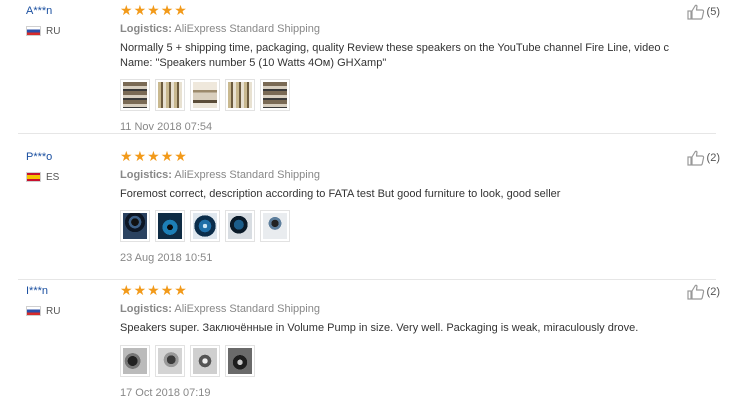 The width and height of the screenshot is (750, 400). I want to click on helpful-count: (5), so click(713, 12).